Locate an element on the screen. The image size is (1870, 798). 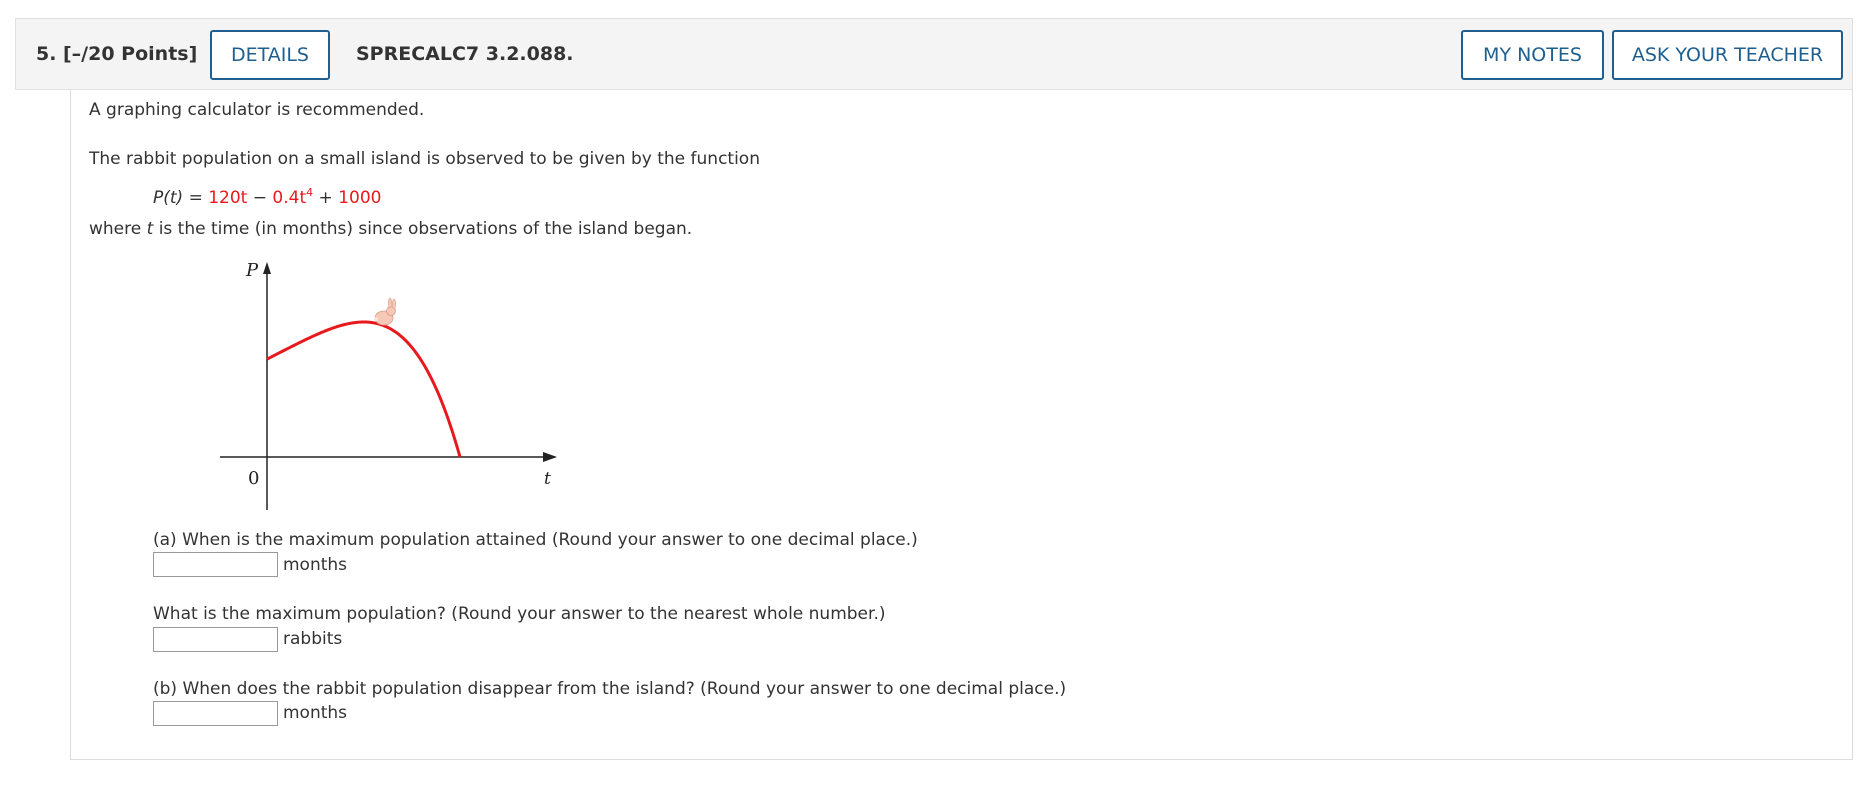
disappear-time-input is located at coordinates (215, 713).